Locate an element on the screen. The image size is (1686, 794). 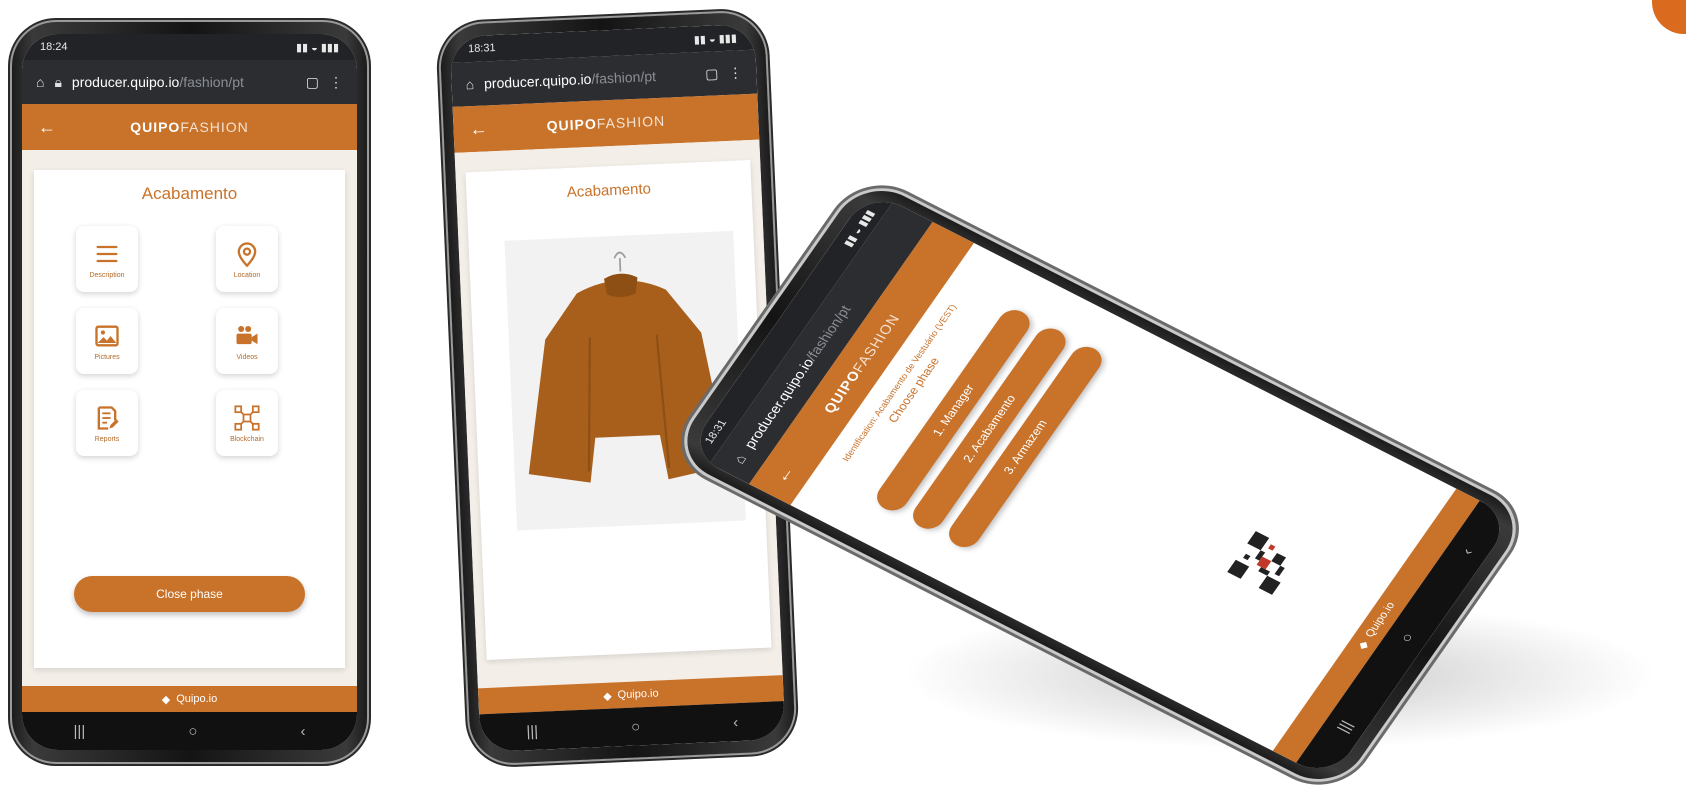
tile-label: Videos is located at coordinates (247, 357).